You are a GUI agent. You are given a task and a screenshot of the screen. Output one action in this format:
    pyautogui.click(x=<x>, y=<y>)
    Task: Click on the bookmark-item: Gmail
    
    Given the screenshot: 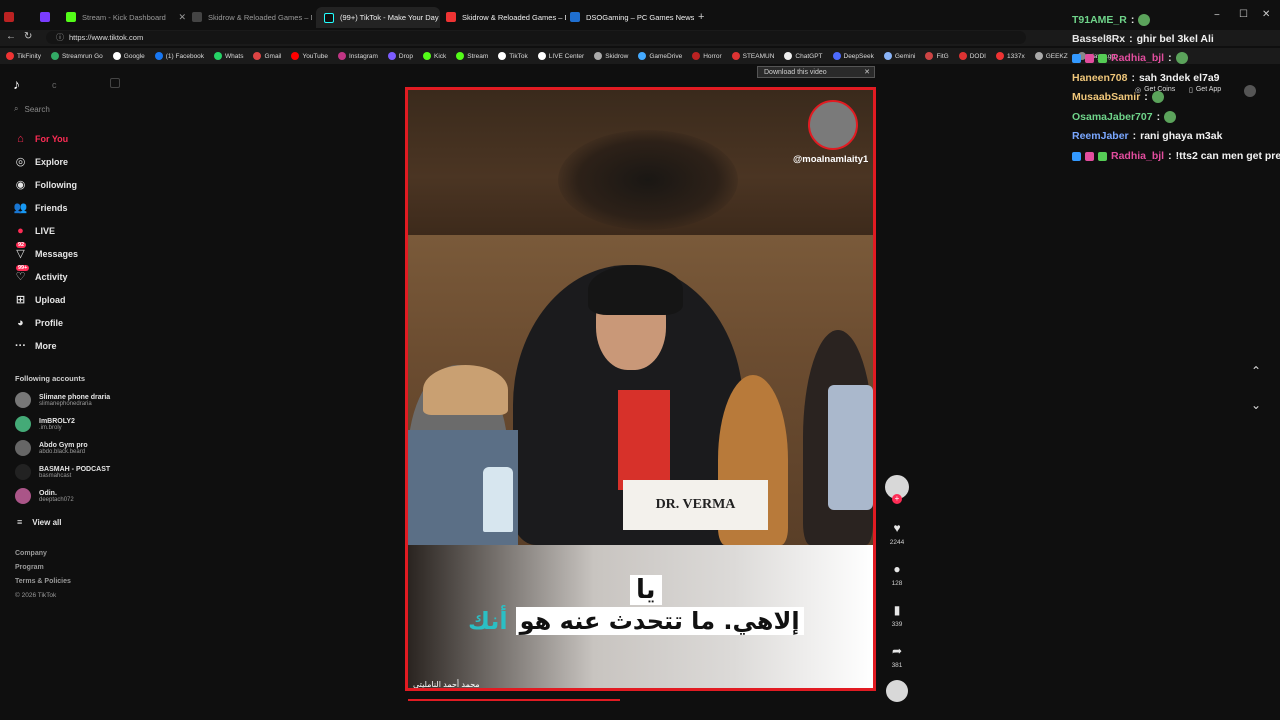 What is the action you would take?
    pyautogui.click(x=267, y=56)
    